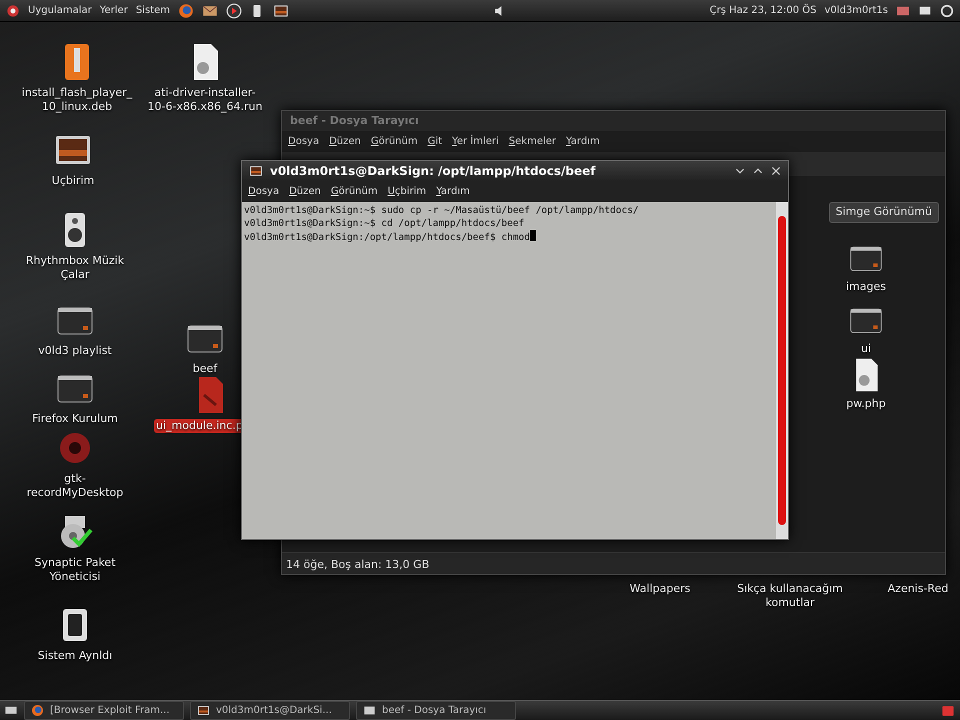 This screenshot has height=720, width=960. What do you see at coordinates (234, 10) in the screenshot?
I see `player-icon` at bounding box center [234, 10].